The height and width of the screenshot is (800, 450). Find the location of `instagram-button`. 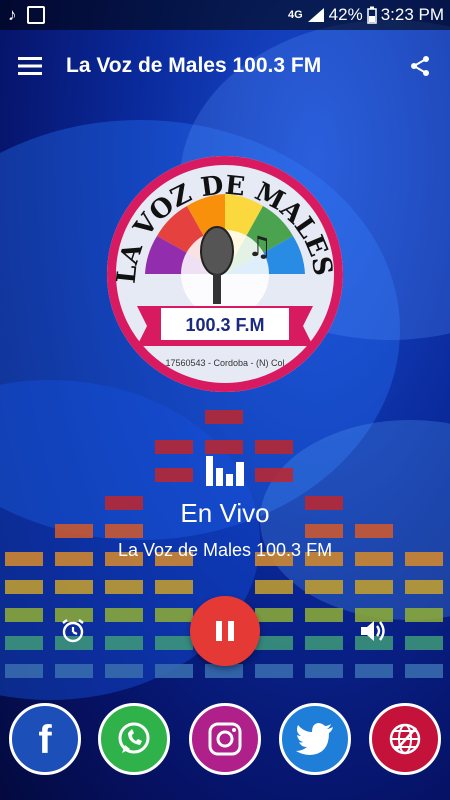

instagram-button is located at coordinates (225, 739).